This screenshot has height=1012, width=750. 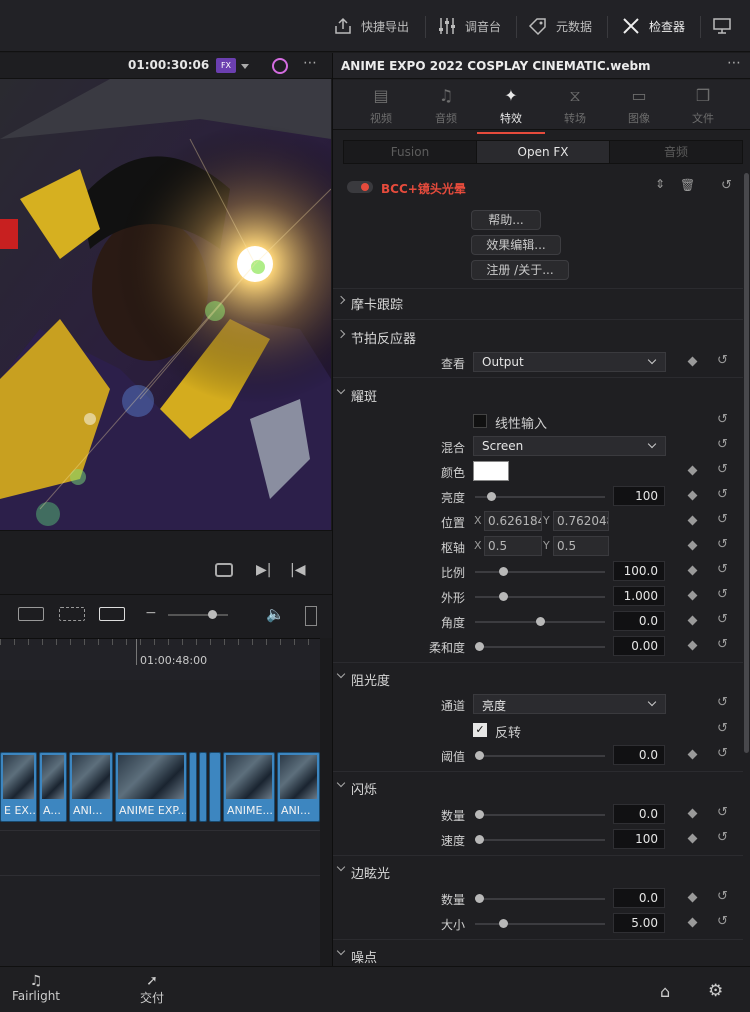 What do you see at coordinates (653, 26) in the screenshot?
I see `inspector-button: 检查器` at bounding box center [653, 26].